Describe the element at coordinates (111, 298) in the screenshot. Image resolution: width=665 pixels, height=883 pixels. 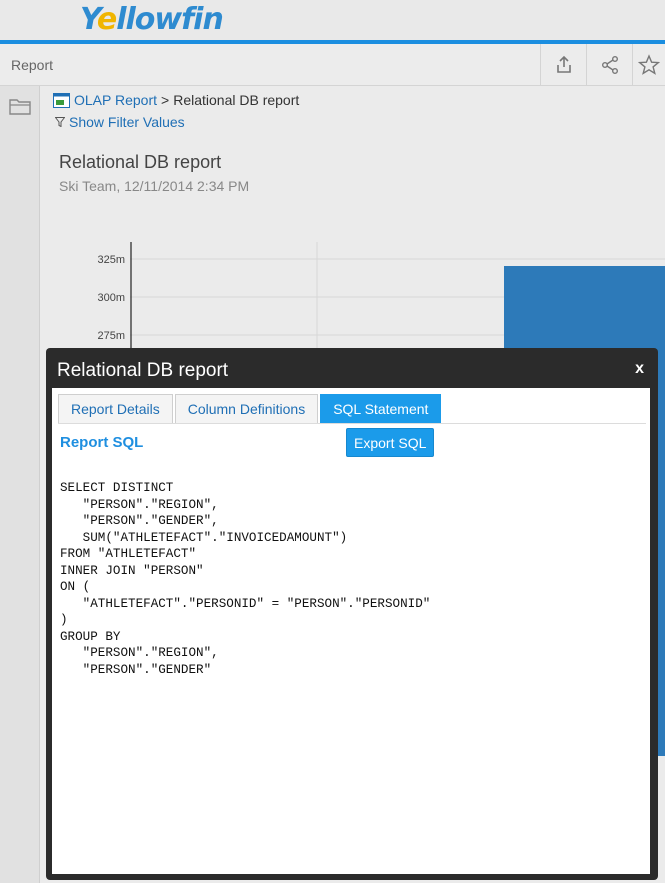
I see `y-tick-label: 300m` at that location.